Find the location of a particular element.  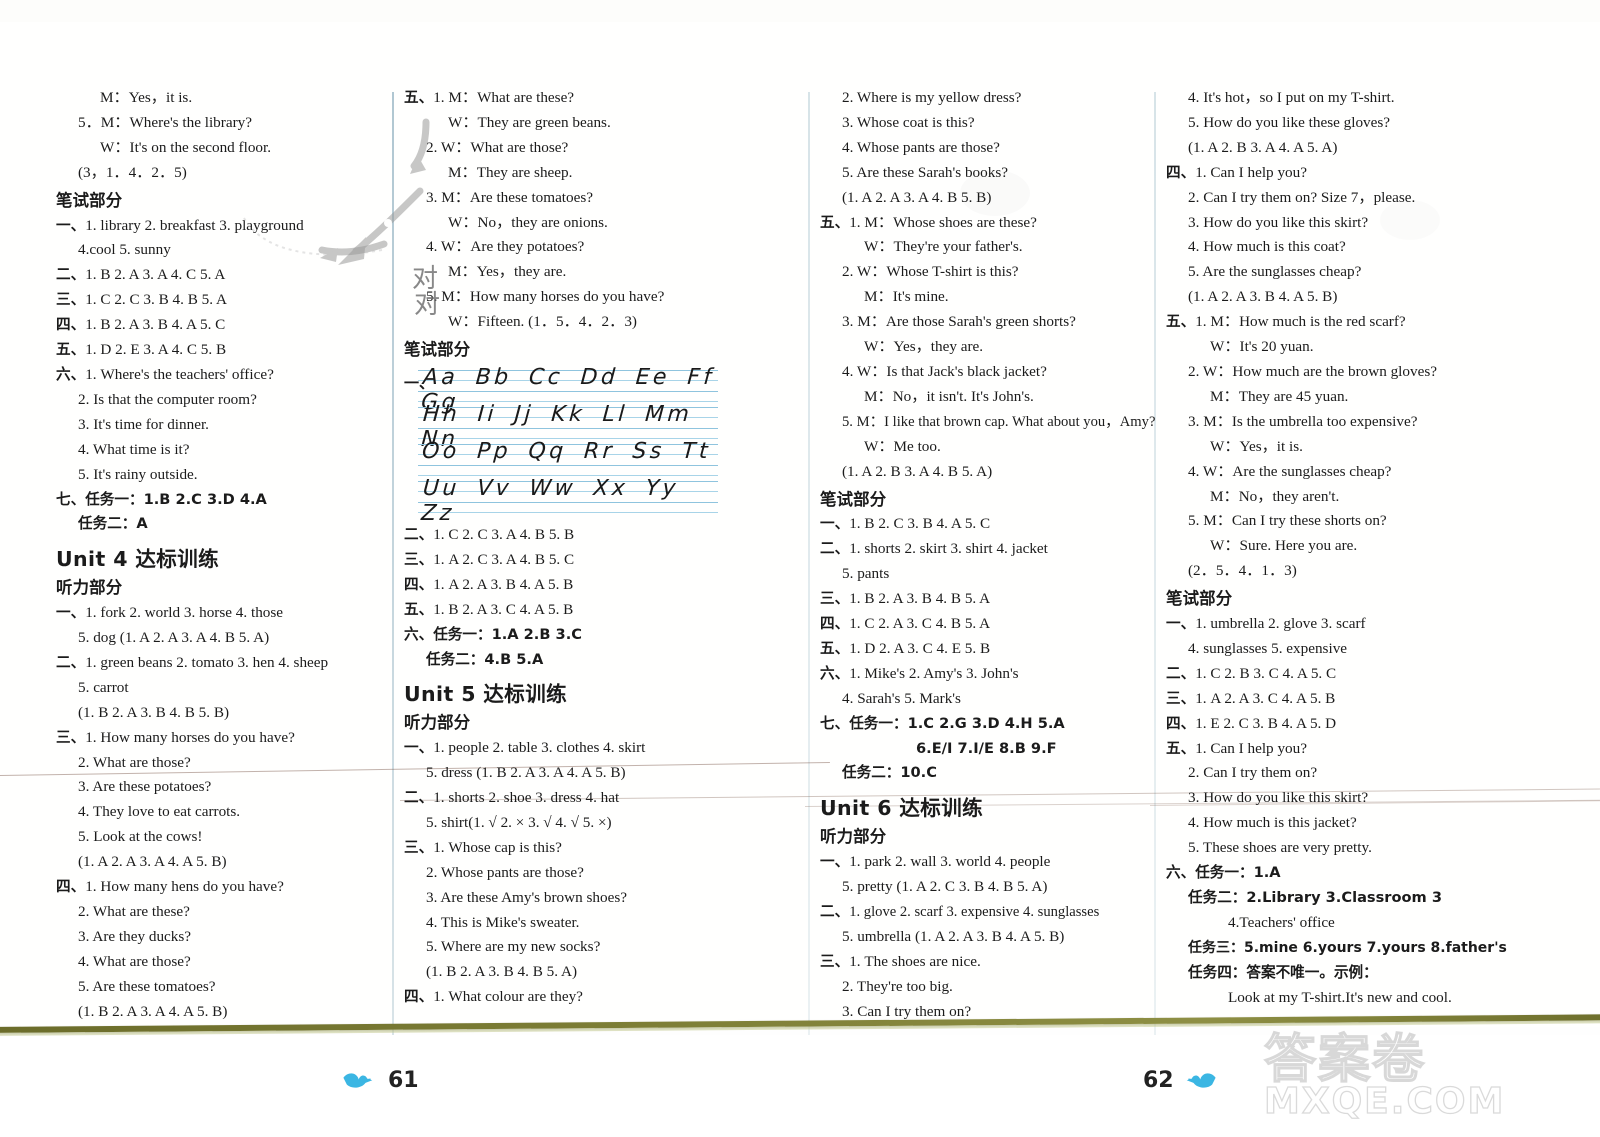

dialogue-line: M：Yes，they are. is located at coordinates (507, 272).